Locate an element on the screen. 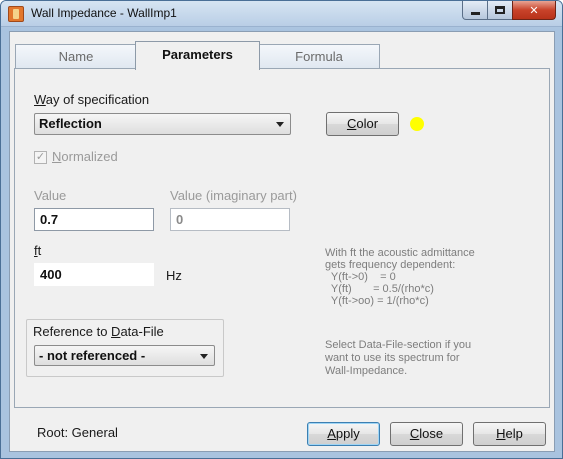 The image size is (563, 459). reference-label: Reference to Data-File is located at coordinates (98, 331).